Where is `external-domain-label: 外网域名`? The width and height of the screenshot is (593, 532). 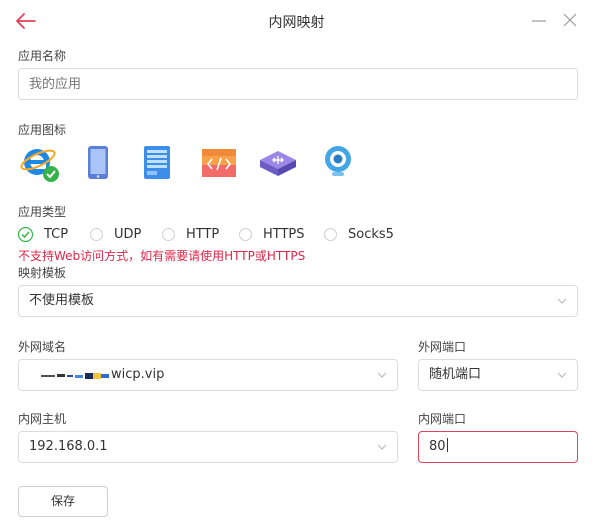
external-domain-label: 外网域名 is located at coordinates (42, 347).